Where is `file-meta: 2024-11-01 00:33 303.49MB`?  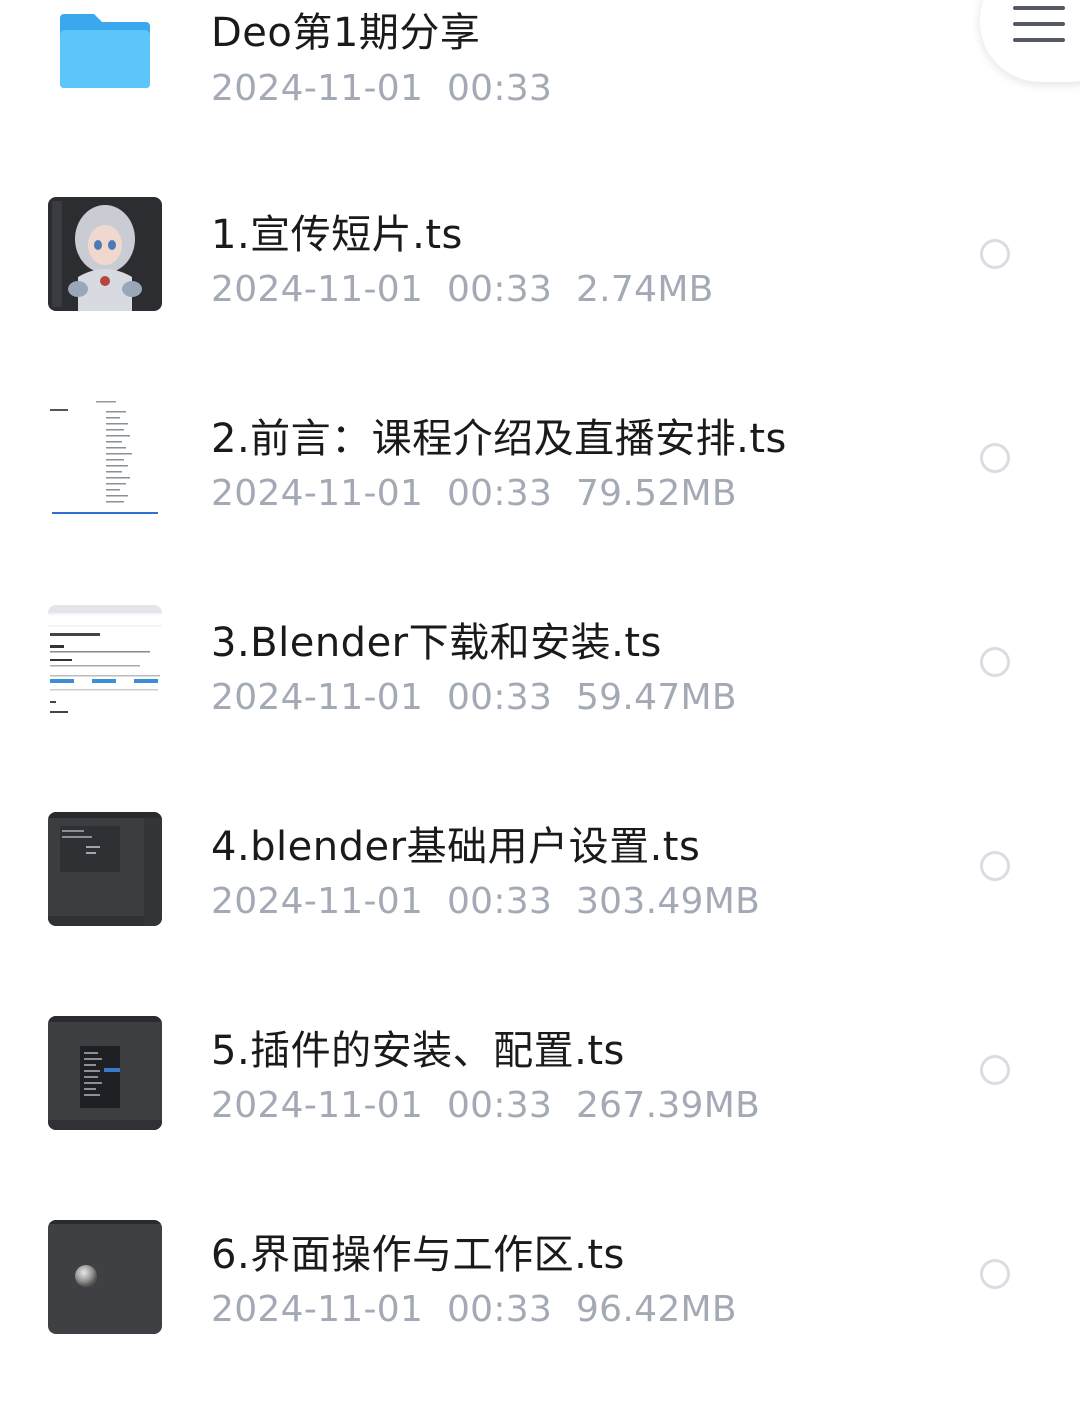
file-meta: 2024-11-01 00:33 303.49MB is located at coordinates (485, 901).